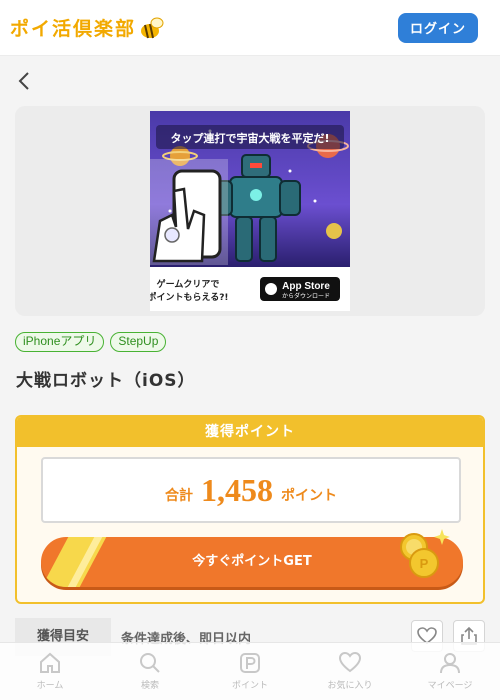 Image resolution: width=500 pixels, height=700 pixels. What do you see at coordinates (60, 342) in the screenshot?
I see `tag-iphone-app: iPhoneアプリ` at bounding box center [60, 342].